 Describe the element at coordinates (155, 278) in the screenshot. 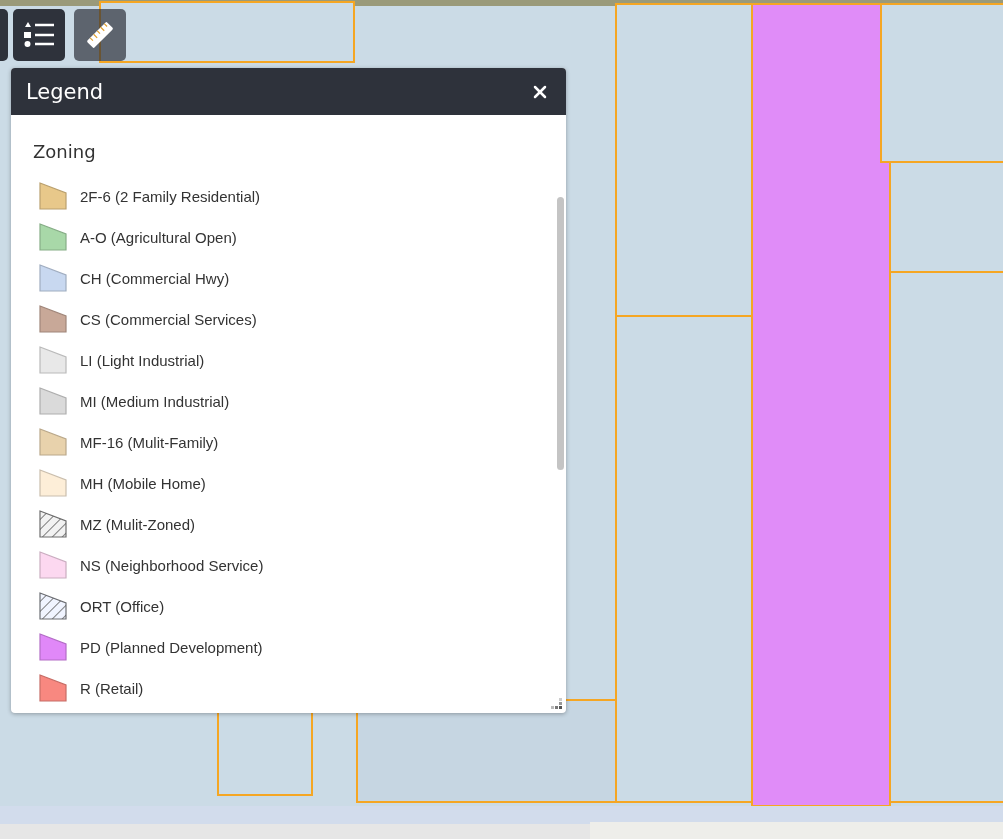

I see `zone-label: CH (Commercial Hwy)` at that location.